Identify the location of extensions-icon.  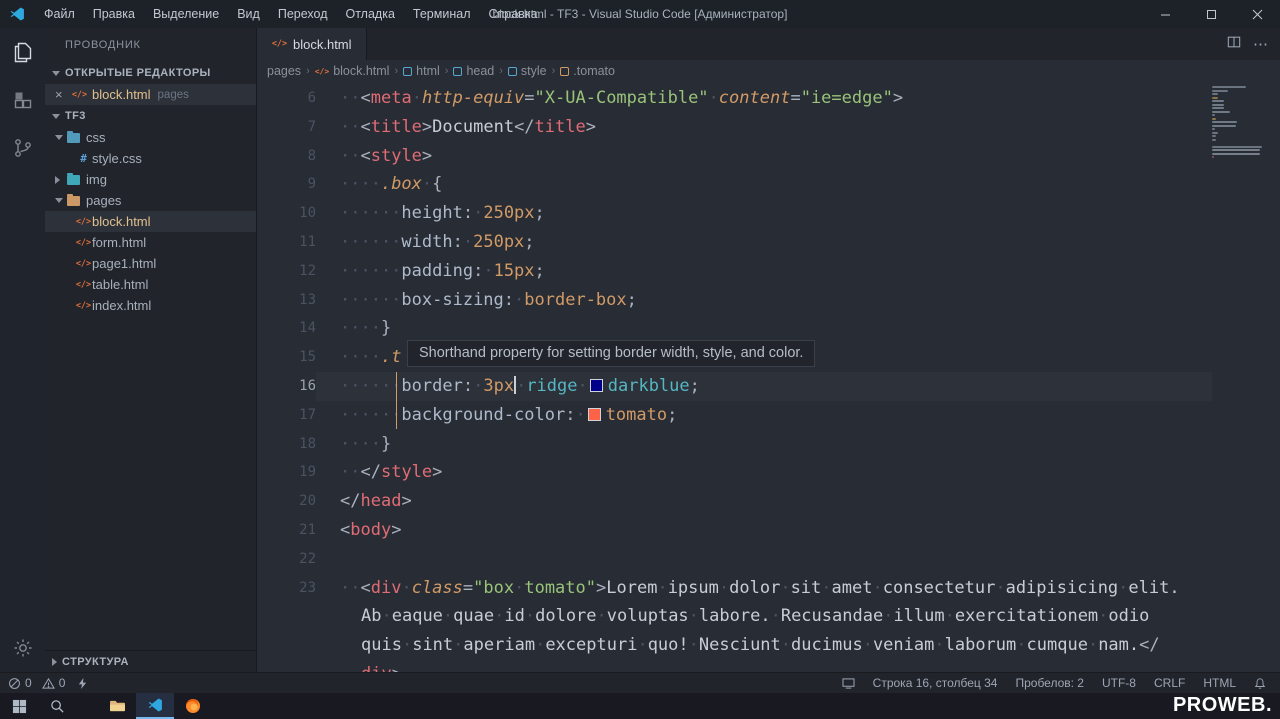
(22, 100).